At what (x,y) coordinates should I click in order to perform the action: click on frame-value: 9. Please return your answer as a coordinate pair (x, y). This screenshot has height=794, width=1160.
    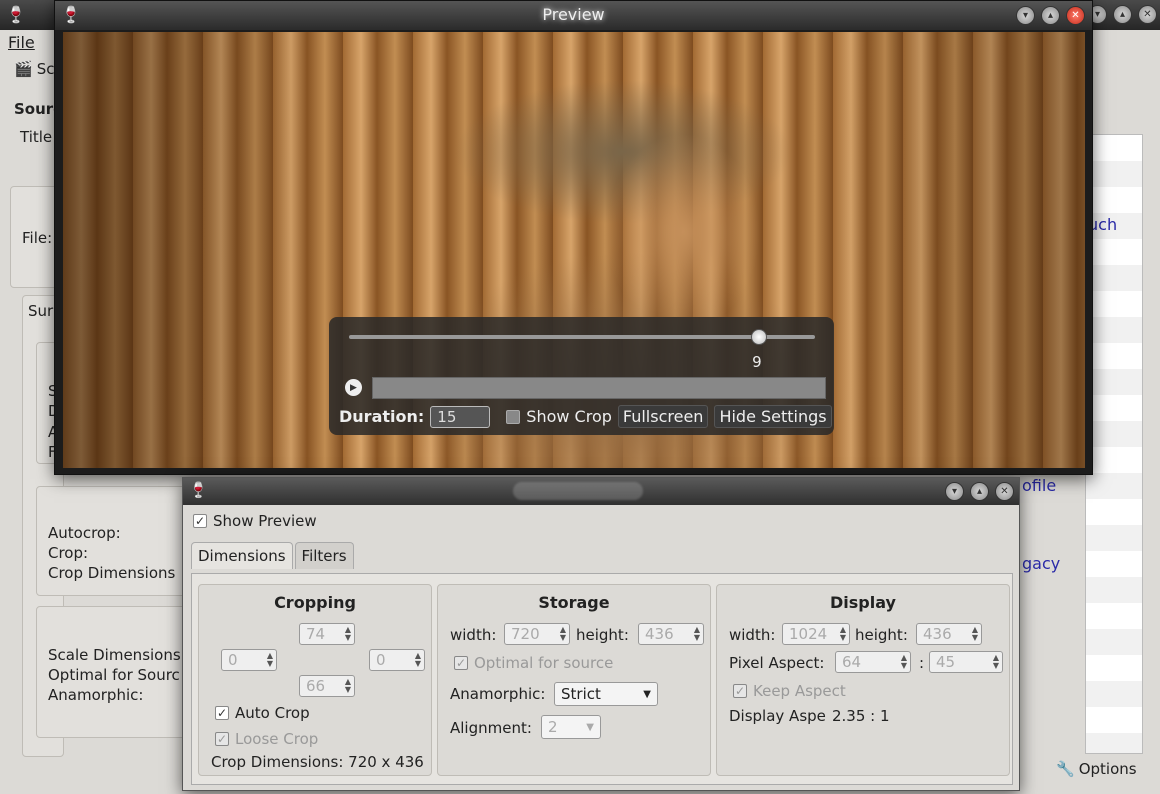
    Looking at the image, I should click on (757, 362).